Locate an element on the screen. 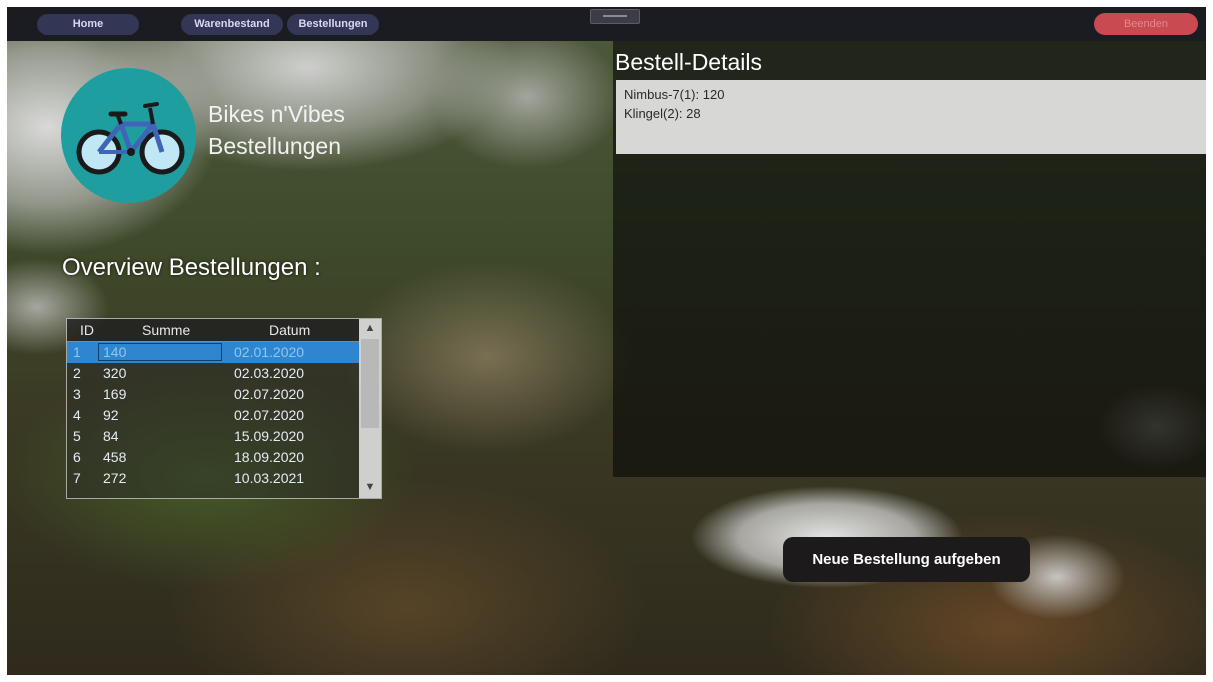  top-navigation-bar: Home Warenbestand Bestellungen Beenden is located at coordinates (606, 24).